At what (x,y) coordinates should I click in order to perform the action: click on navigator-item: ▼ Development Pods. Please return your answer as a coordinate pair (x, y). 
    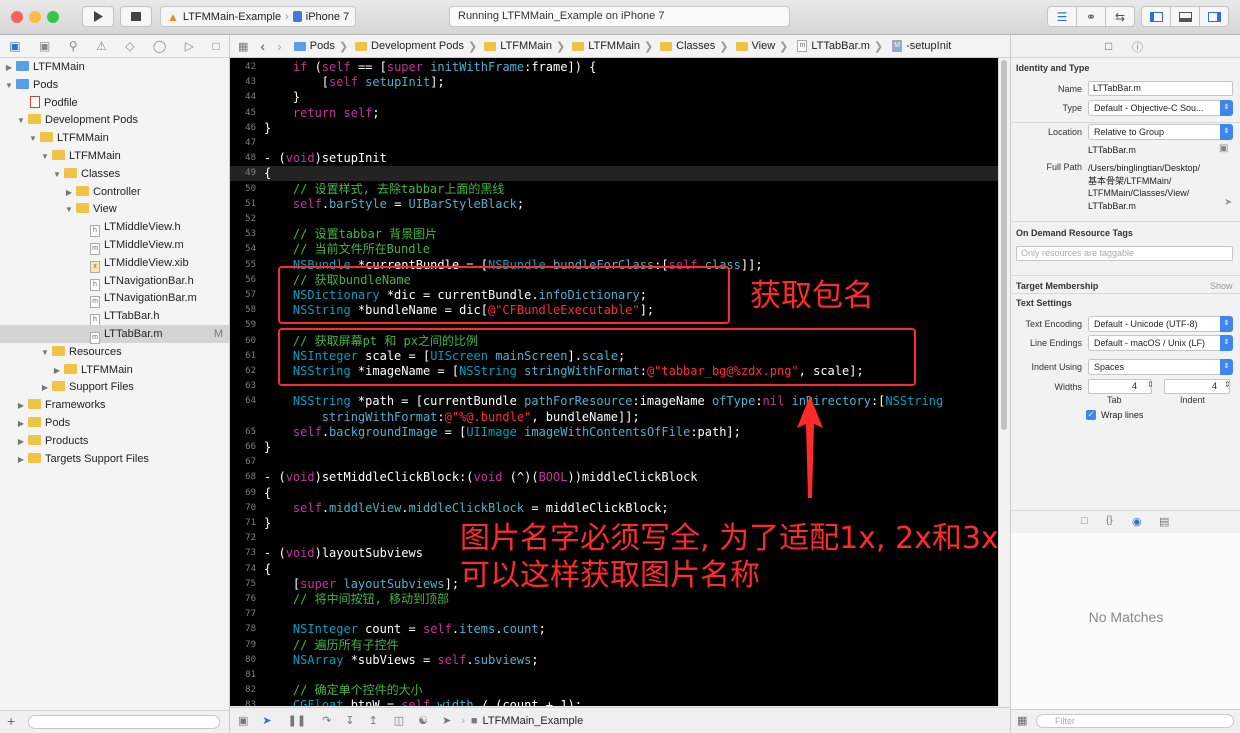
    Looking at the image, I should click on (114, 120).